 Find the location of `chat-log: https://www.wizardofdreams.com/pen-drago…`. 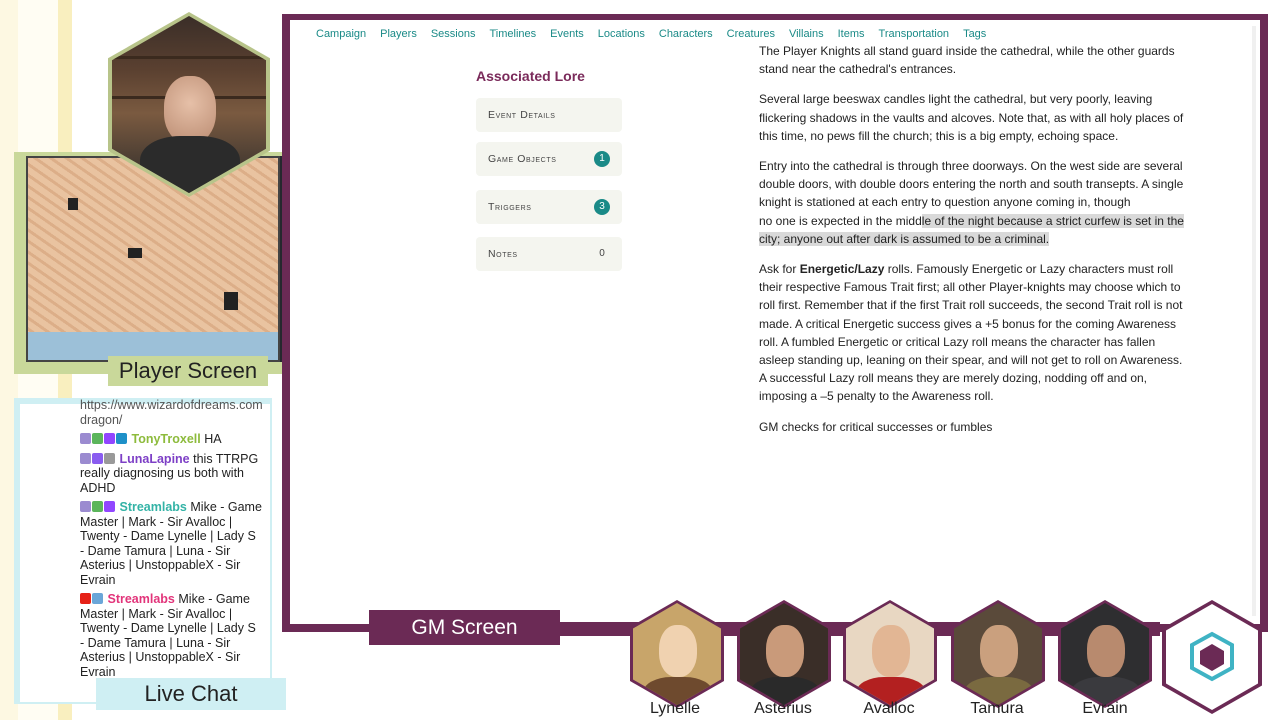

chat-log: https://www.wizardofdreams.com/pen-drago… is located at coordinates (171, 538).